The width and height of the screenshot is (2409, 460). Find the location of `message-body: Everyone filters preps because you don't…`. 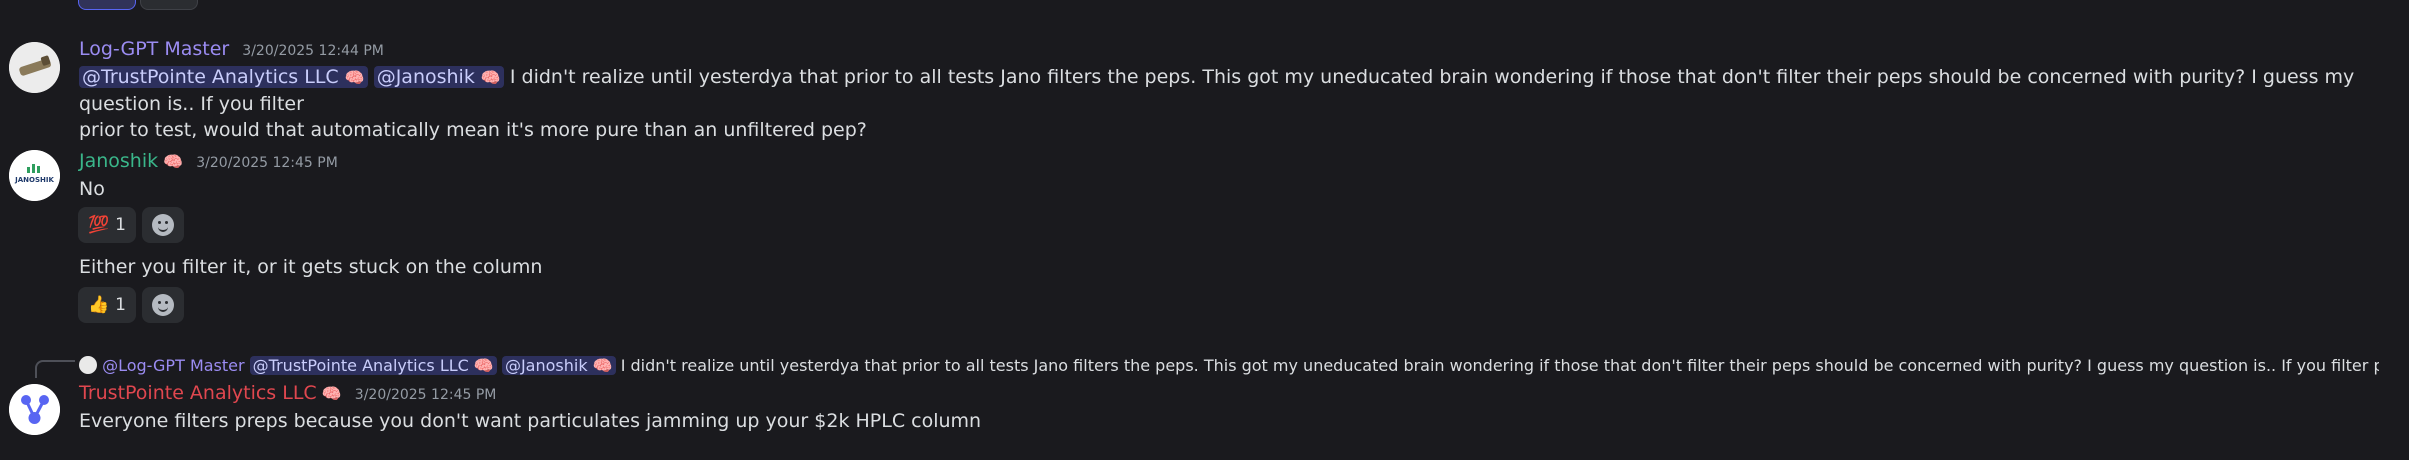

message-body: Everyone filters preps because you don't… is located at coordinates (530, 421).